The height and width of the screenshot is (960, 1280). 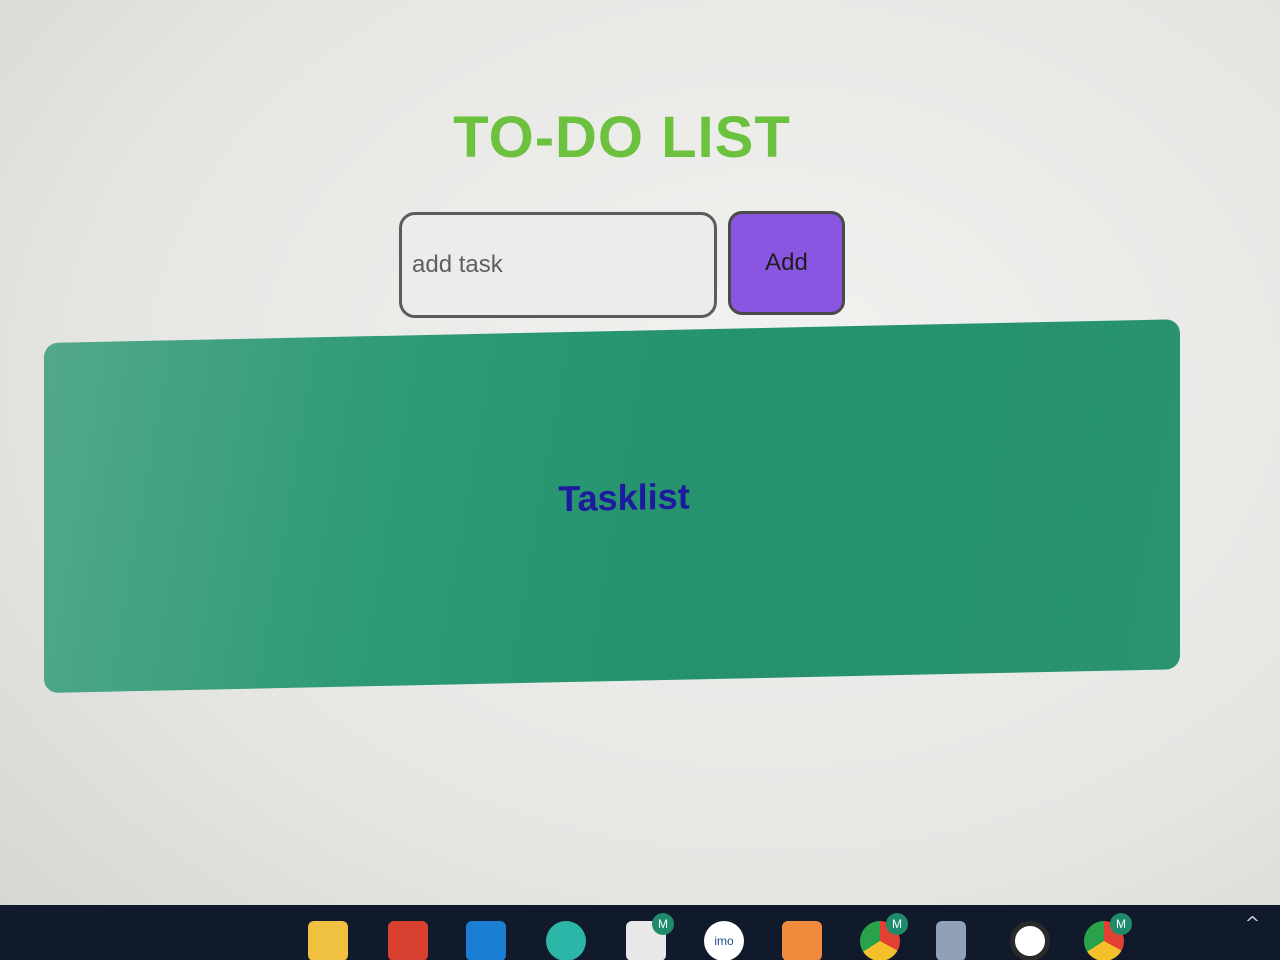 What do you see at coordinates (786, 263) in the screenshot?
I see `add-button: Add` at bounding box center [786, 263].